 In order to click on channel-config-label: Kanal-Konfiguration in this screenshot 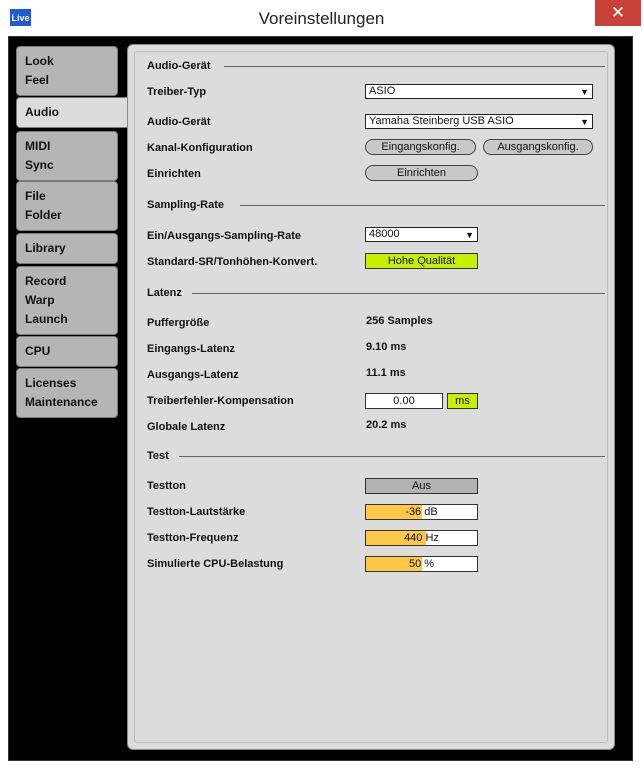, I will do `click(200, 148)`.